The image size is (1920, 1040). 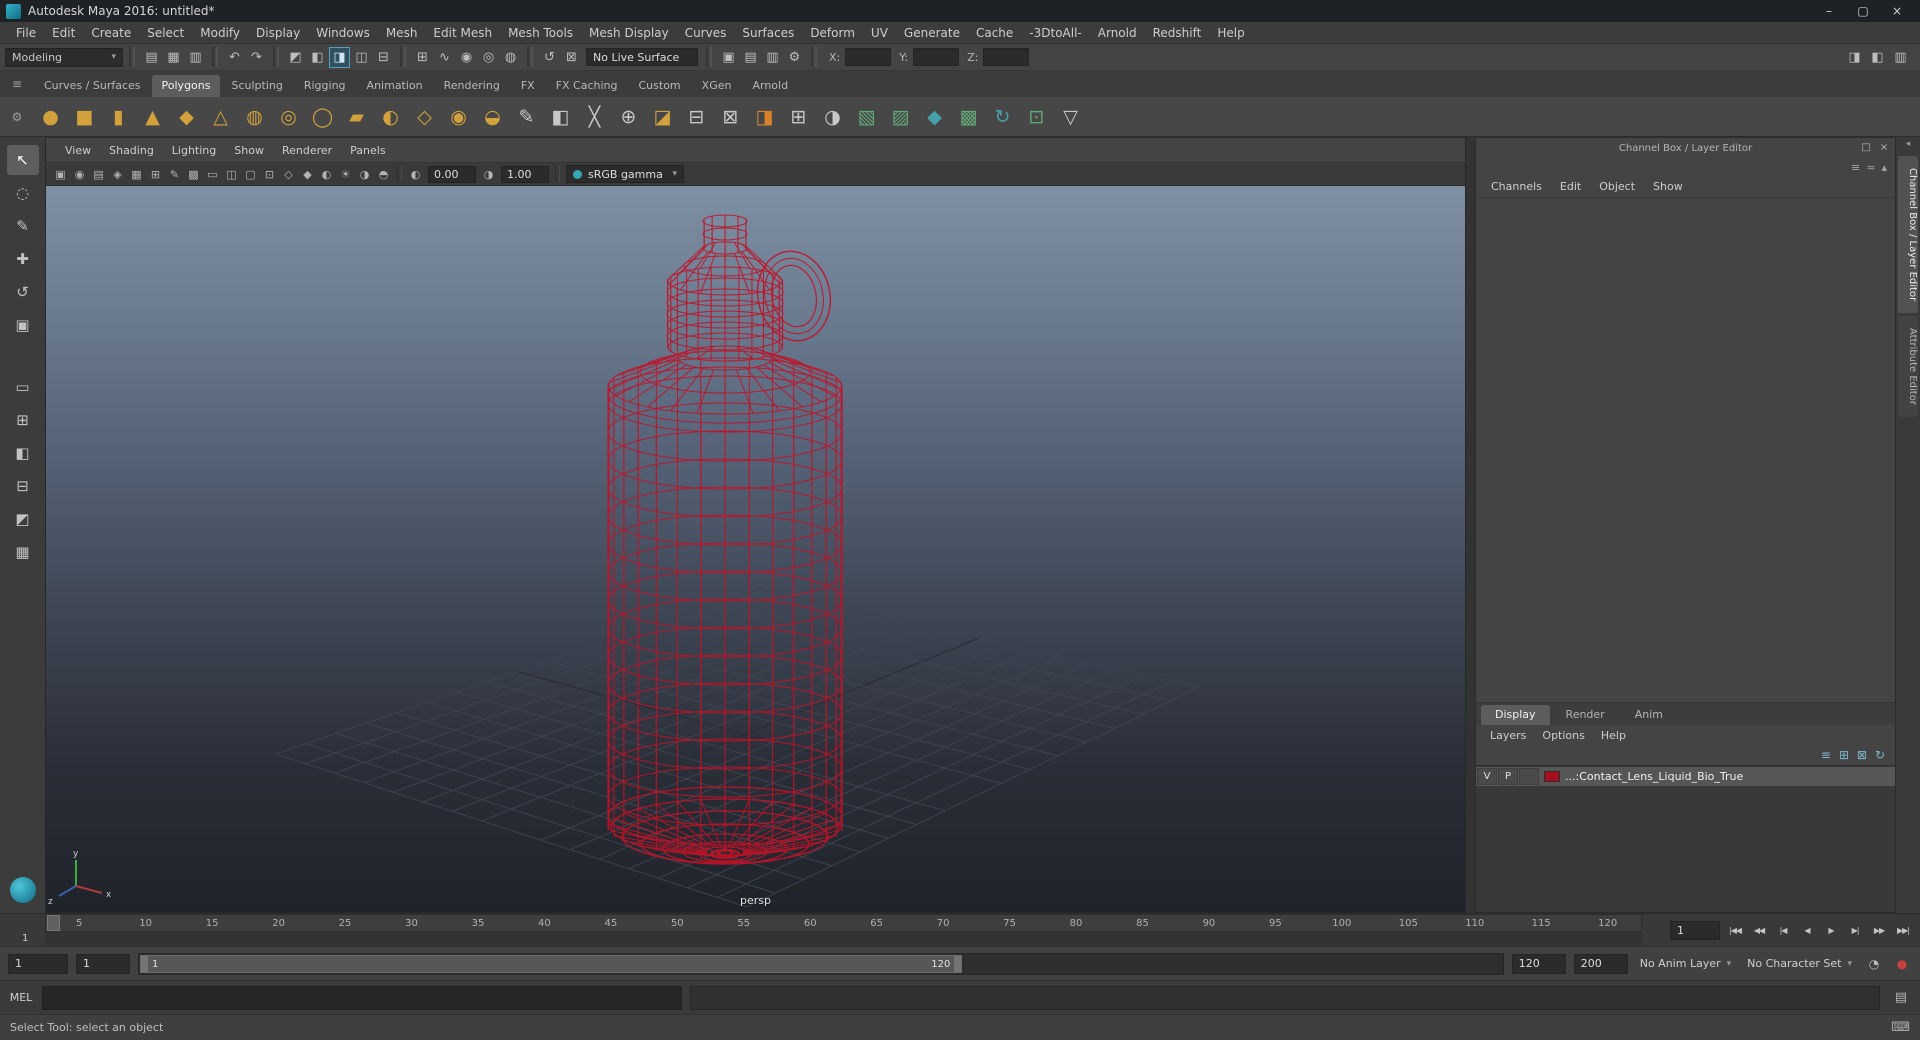 I want to click on panel-menu-item: Renderer, so click(x=307, y=150).